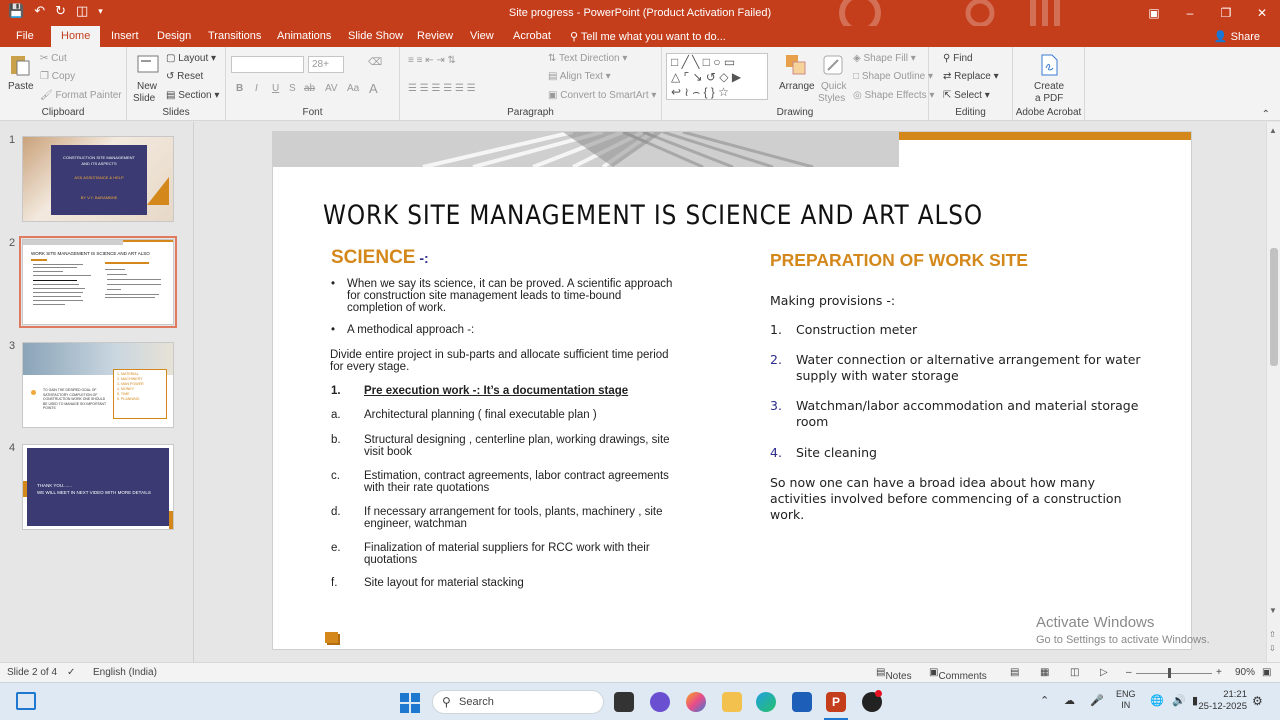 The image size is (1280, 720). Describe the element at coordinates (1069, 700) in the screenshot. I see `onedrive-icon: ☁` at that location.